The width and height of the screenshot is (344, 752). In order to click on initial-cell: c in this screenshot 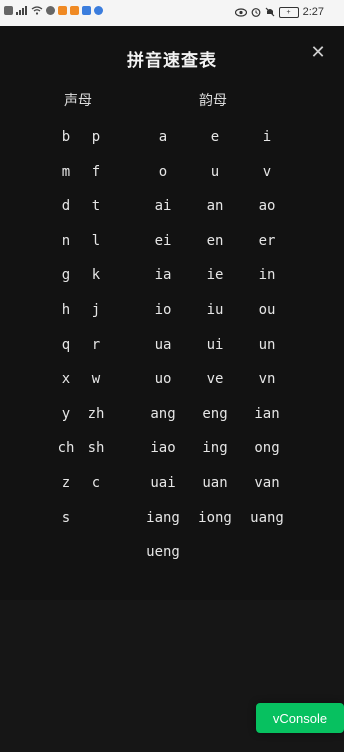, I will do `click(96, 483)`.